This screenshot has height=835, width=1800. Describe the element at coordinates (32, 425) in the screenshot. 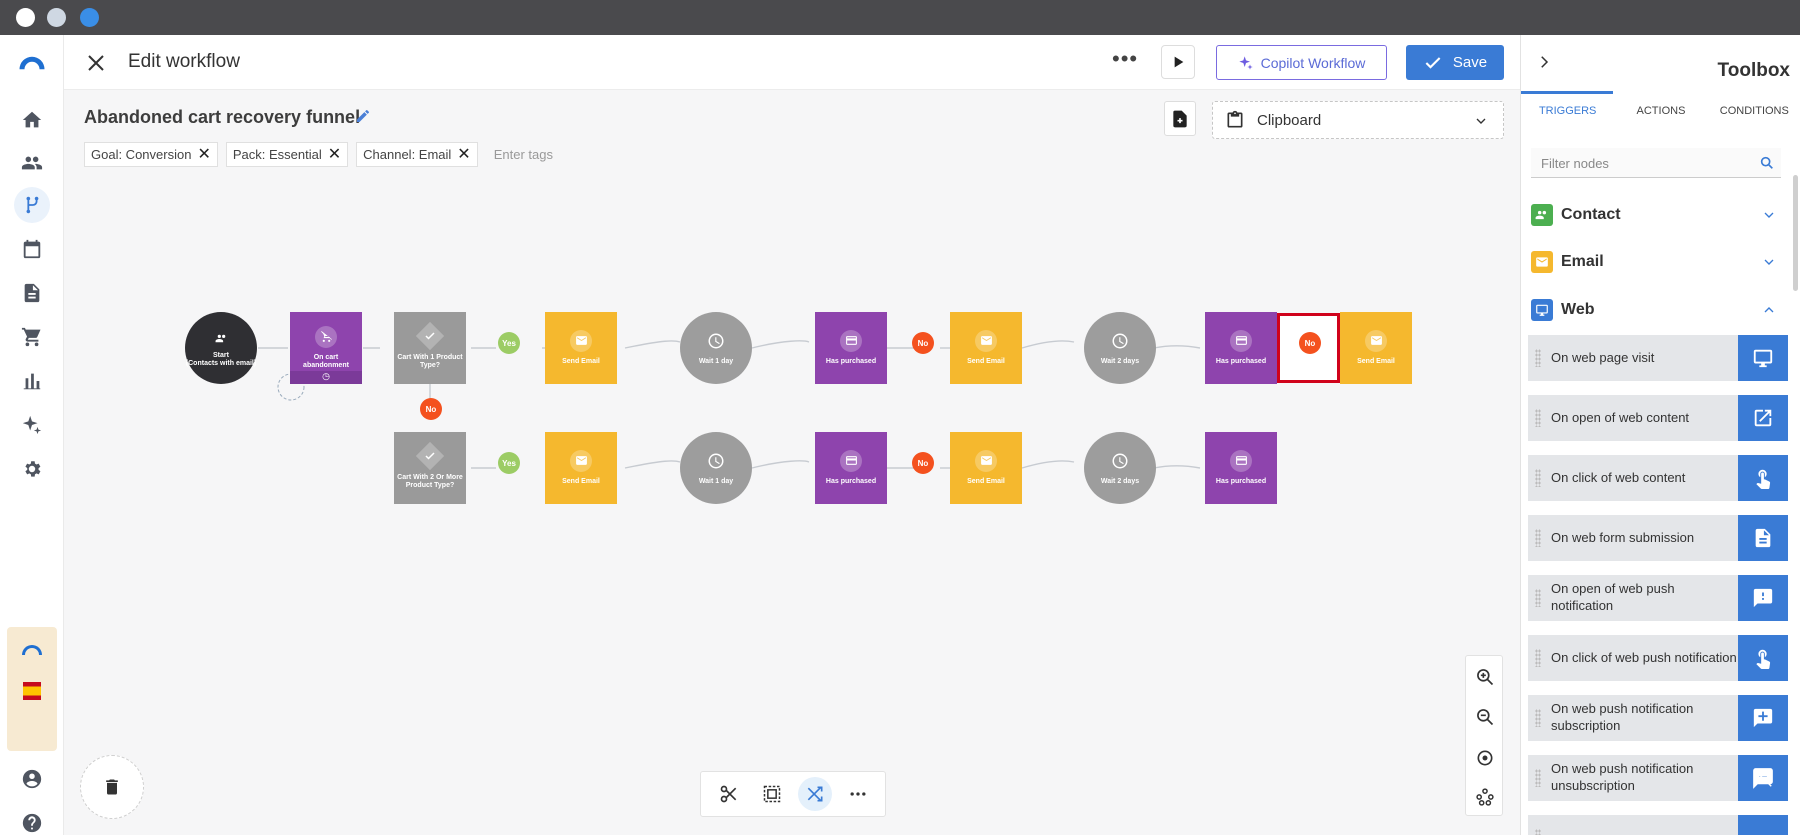

I see `ai-sparkle-icon` at that location.